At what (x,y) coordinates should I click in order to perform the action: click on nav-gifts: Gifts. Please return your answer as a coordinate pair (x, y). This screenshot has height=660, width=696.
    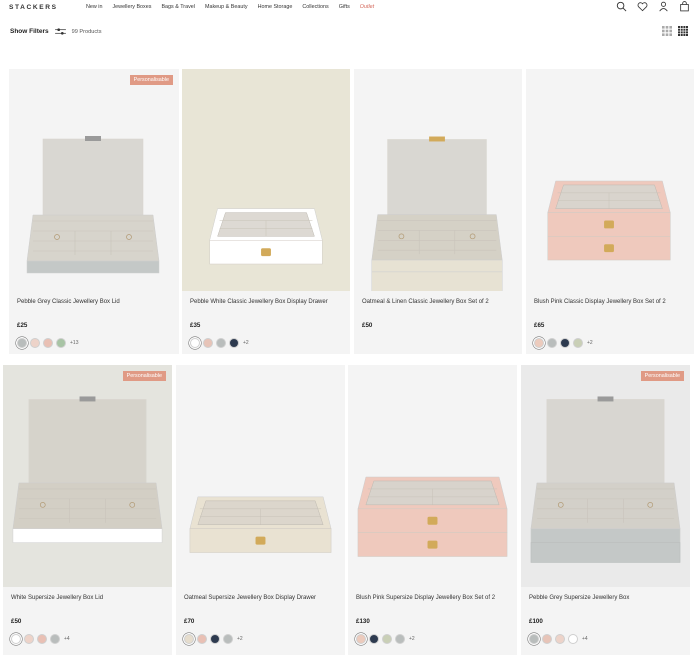
    Looking at the image, I should click on (344, 7).